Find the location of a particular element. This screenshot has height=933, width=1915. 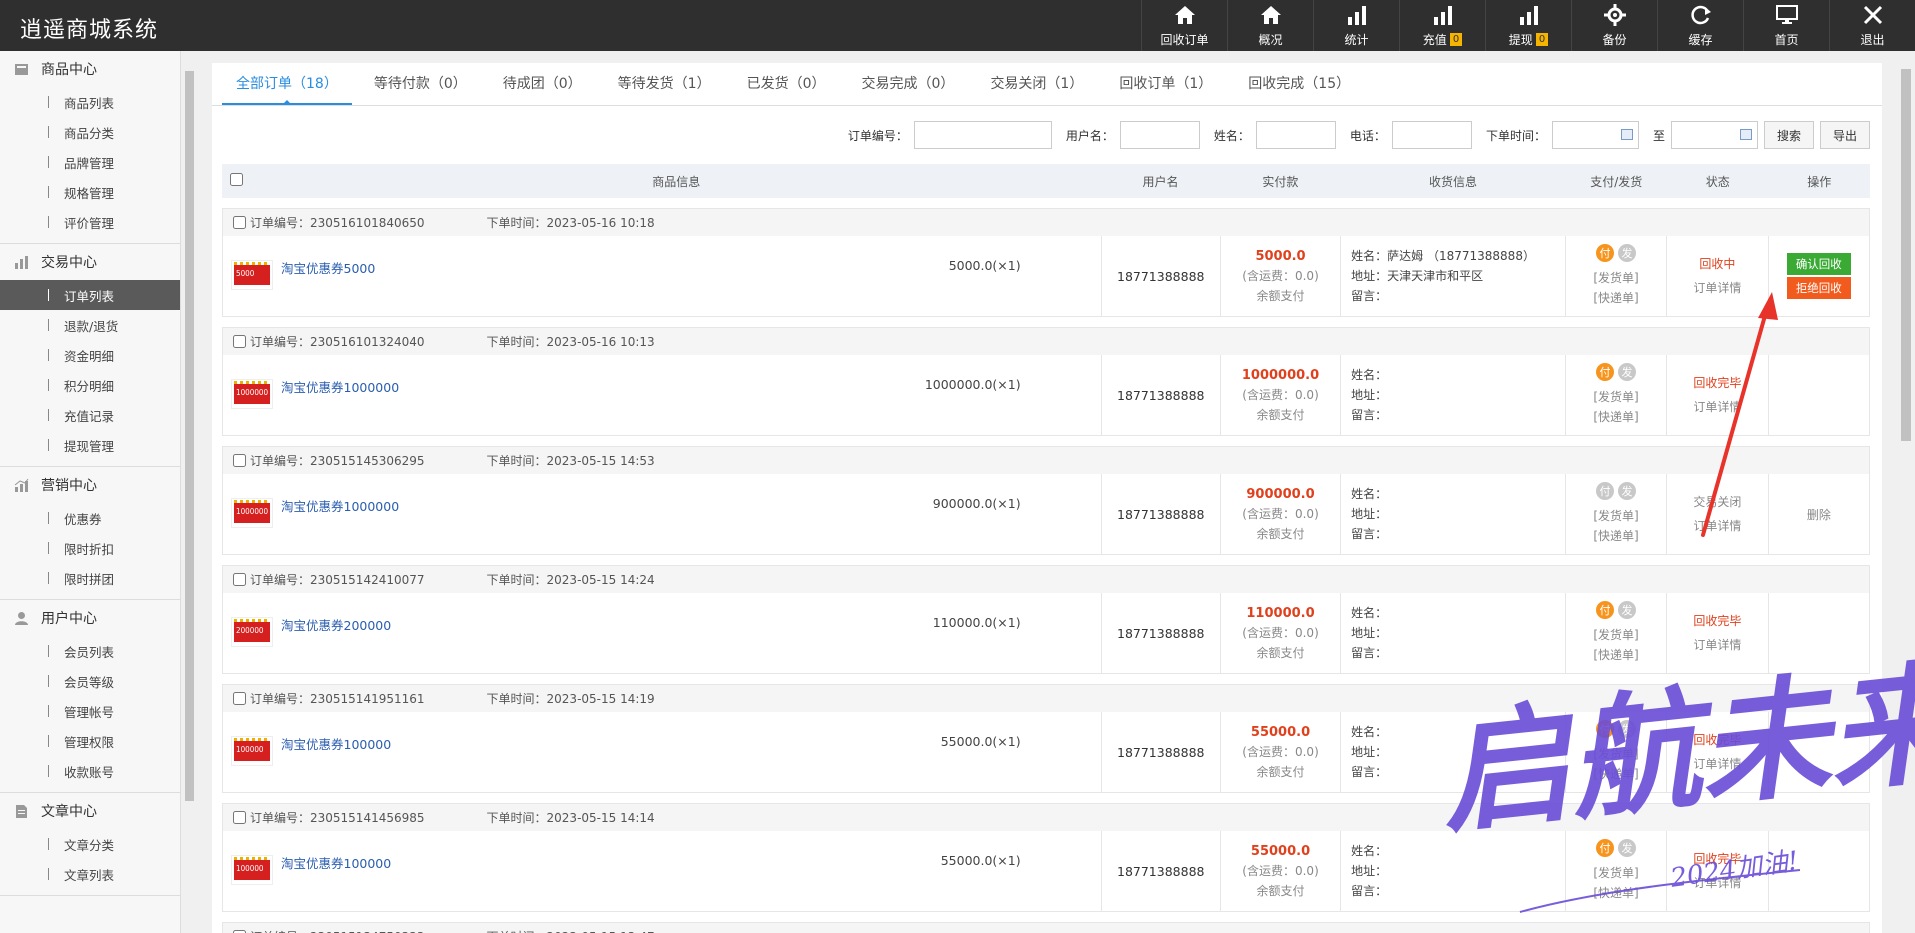

sidebar-item: 优惠券 is located at coordinates (90, 518).